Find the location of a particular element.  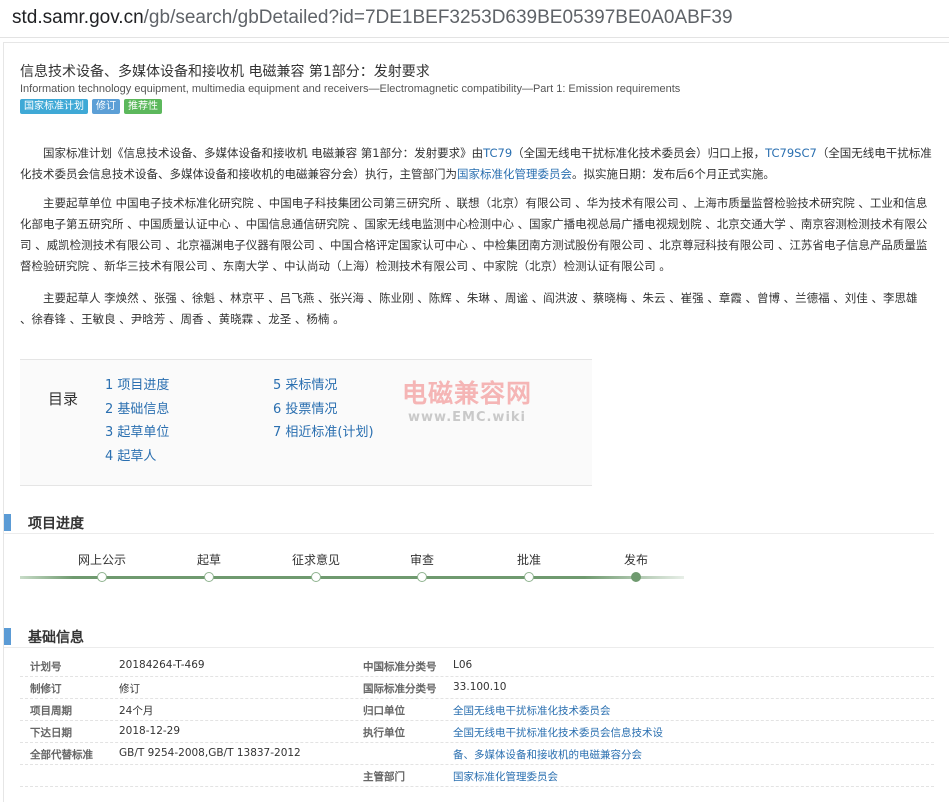

progress-step: 审查 is located at coordinates (422, 566).